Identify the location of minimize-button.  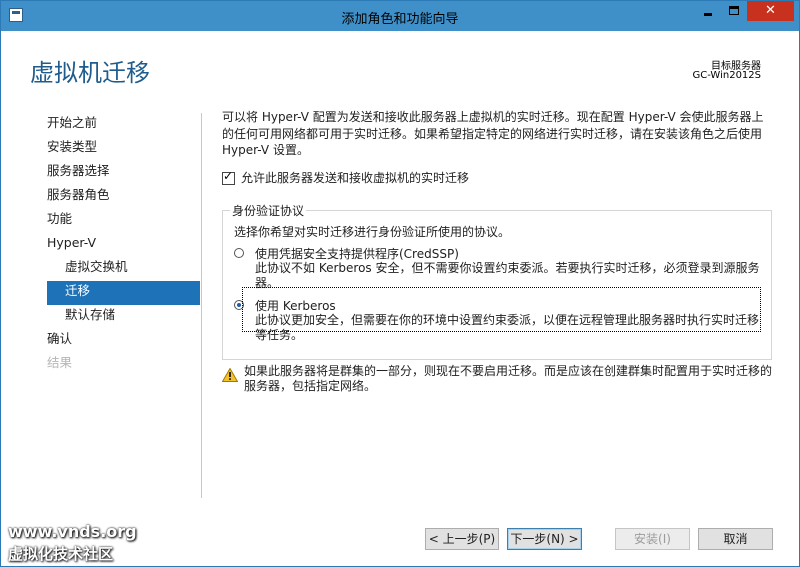
(708, 11).